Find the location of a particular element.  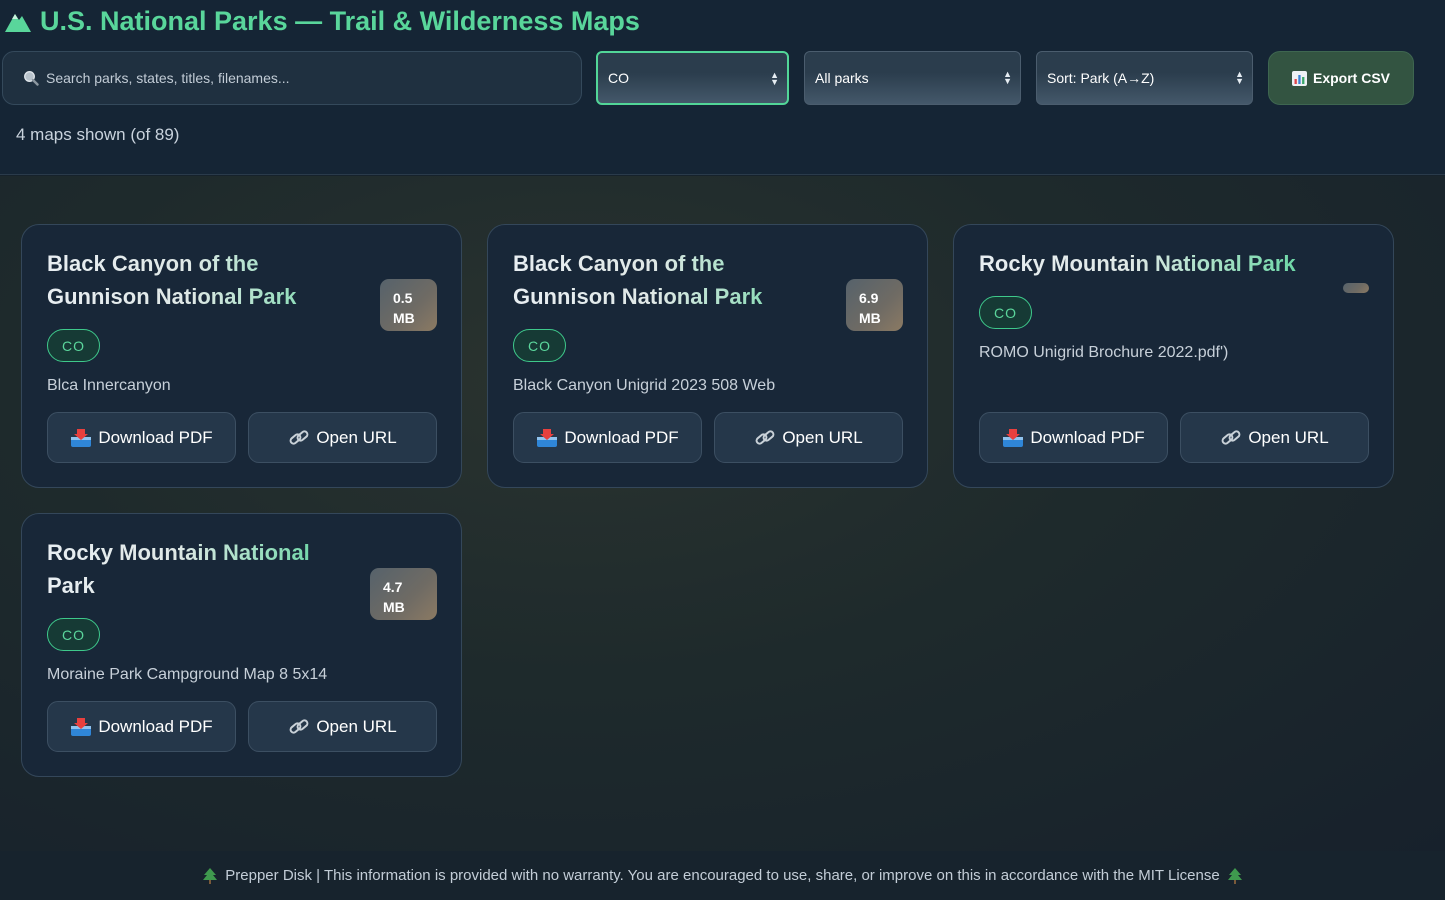

file-size-badge: 6.9 MB is located at coordinates (874, 305).